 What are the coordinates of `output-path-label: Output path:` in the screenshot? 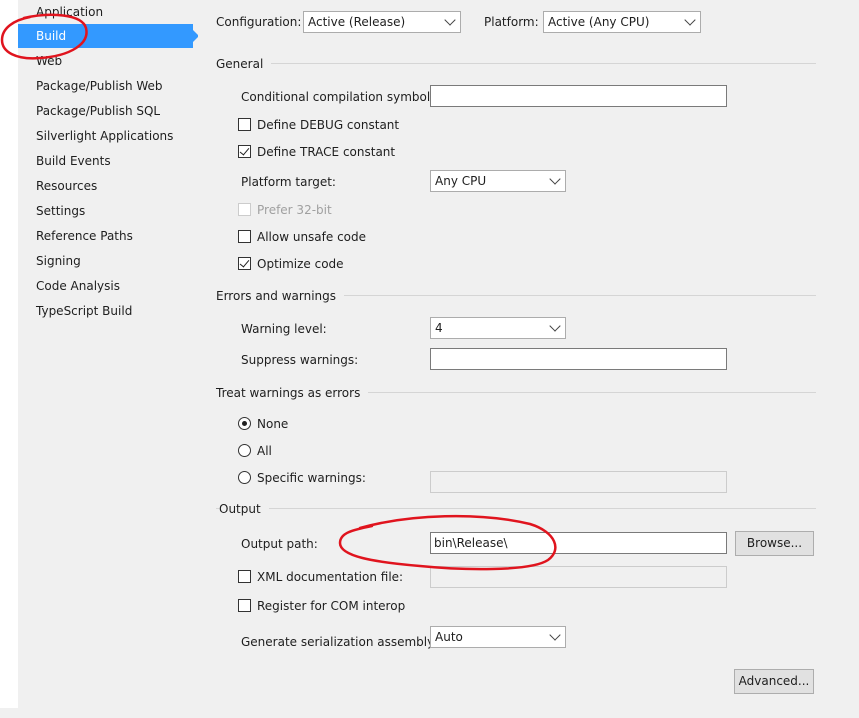 It's located at (279, 544).